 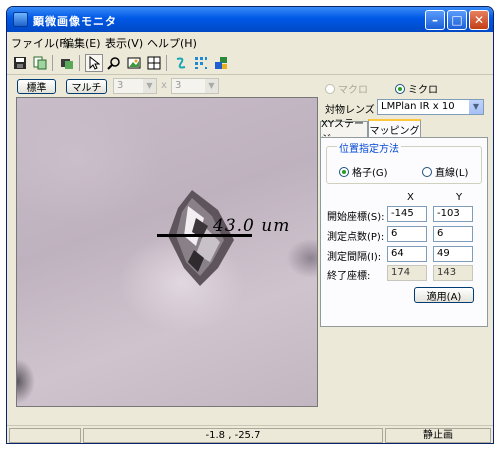 I want to click on menu-help: ヘルプ(H), so click(x=172, y=43).